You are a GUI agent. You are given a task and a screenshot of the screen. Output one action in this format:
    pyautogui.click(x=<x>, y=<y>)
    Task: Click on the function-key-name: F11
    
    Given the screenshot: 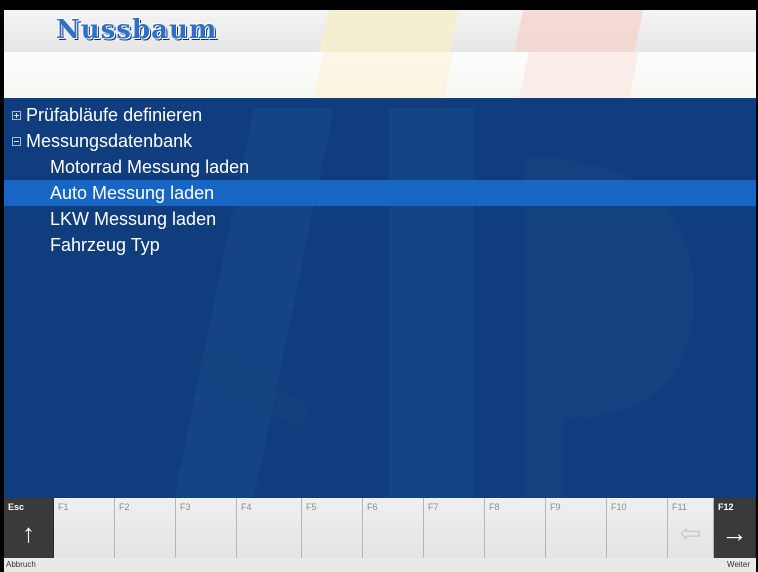 What is the action you would take?
    pyautogui.click(x=679, y=507)
    